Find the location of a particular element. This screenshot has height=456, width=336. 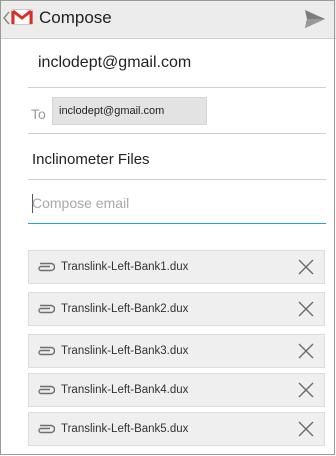

to-label: To is located at coordinates (38, 114).